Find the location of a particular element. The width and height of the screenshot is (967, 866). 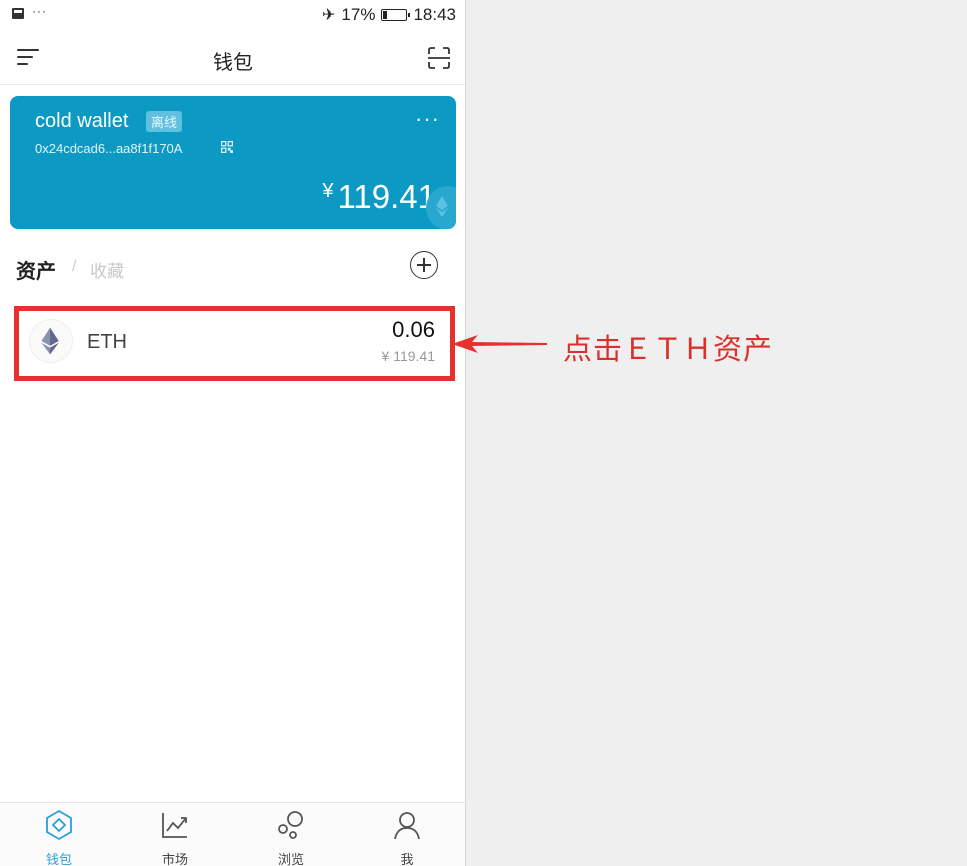

wallet-address: 0x24cdcad6...aa8f1f170A is located at coordinates (109, 148).